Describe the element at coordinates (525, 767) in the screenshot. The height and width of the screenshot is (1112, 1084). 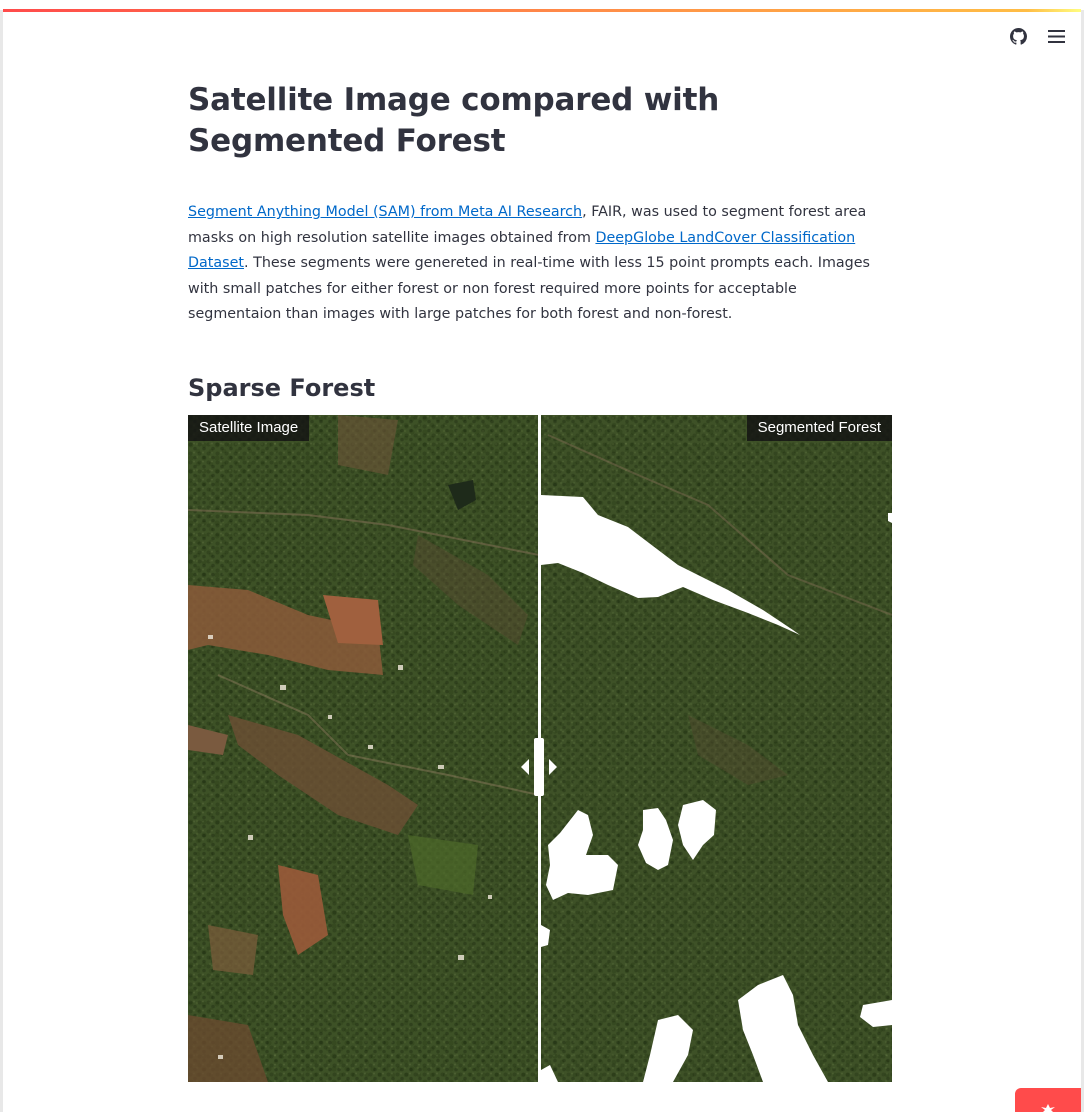
I see `slider-left-arrow-icon` at that location.